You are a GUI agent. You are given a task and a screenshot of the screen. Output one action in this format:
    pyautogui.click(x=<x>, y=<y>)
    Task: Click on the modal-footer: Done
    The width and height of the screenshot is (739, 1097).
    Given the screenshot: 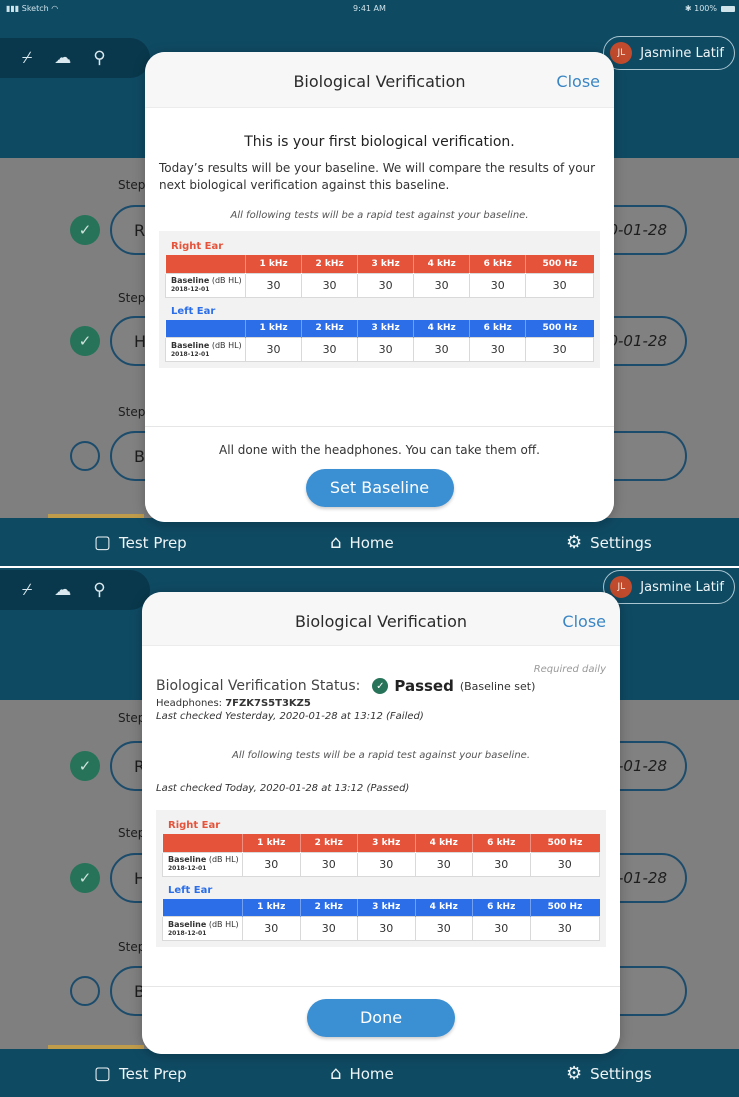 What is the action you would take?
    pyautogui.click(x=381, y=1020)
    